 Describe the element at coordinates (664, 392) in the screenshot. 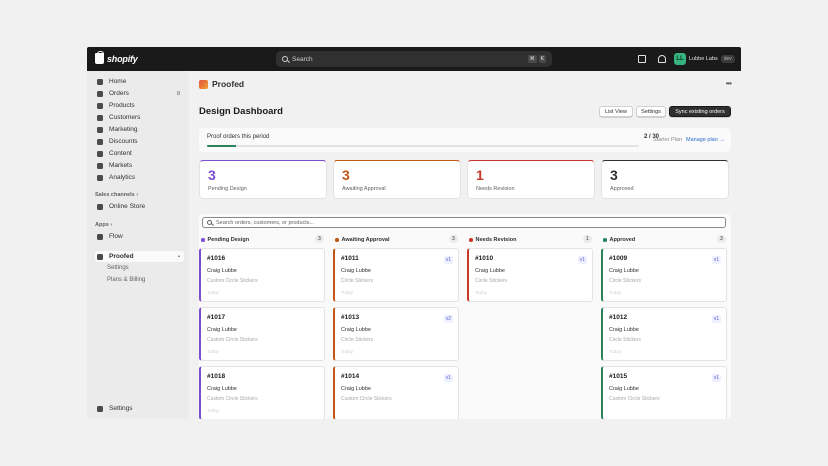

I see `order-card: #1015 v1 Craig Lubbe Custom Circle Stickers` at that location.